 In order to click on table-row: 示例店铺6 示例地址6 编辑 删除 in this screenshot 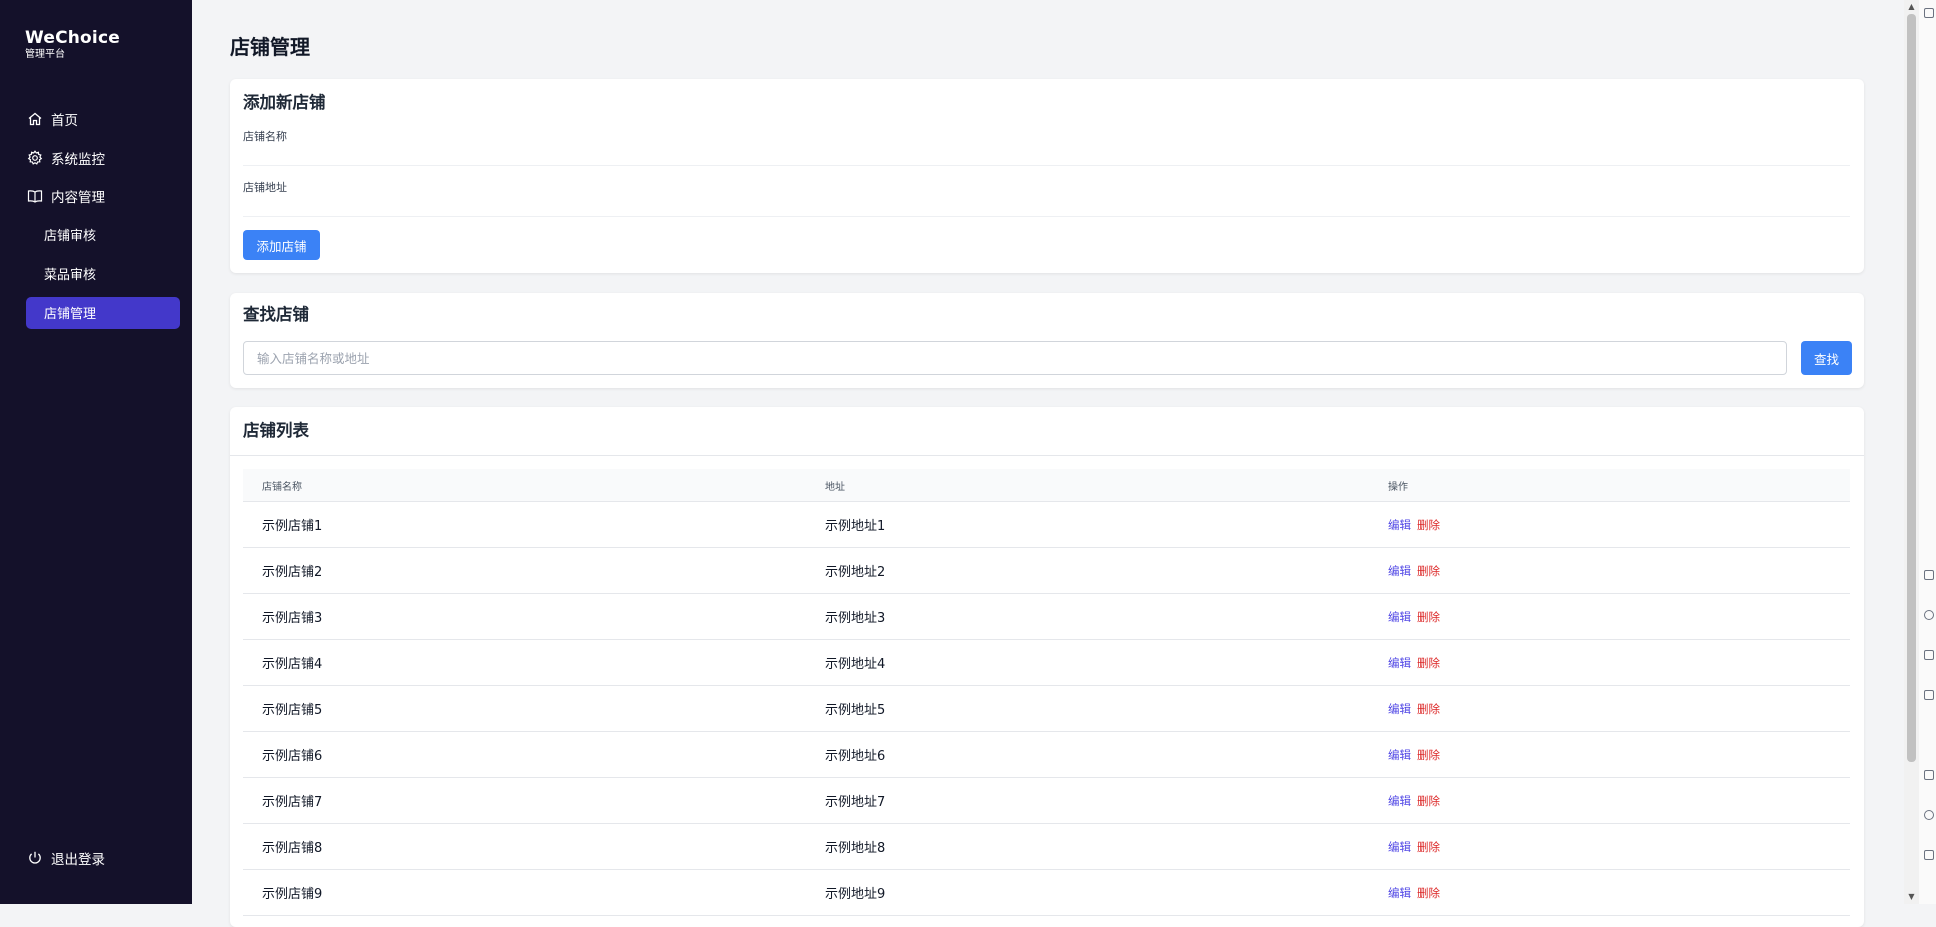, I will do `click(1046, 755)`.